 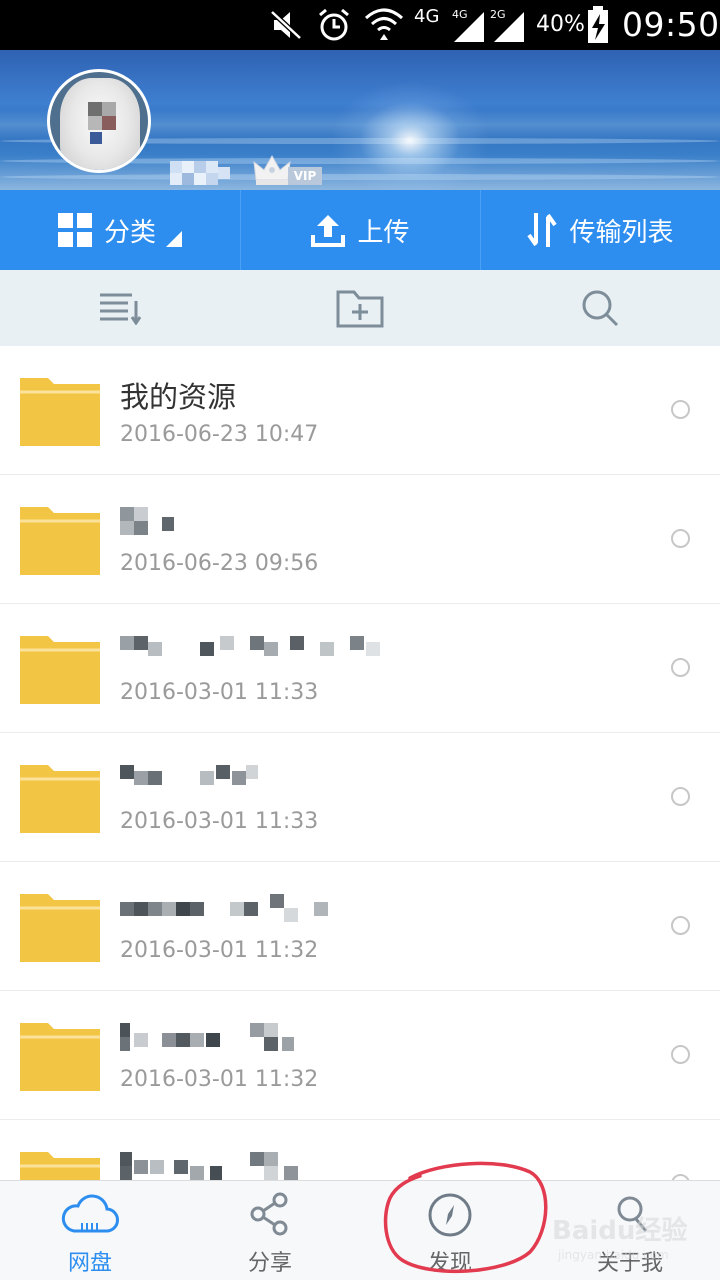 What do you see at coordinates (410, 135) in the screenshot?
I see `banner-sun` at bounding box center [410, 135].